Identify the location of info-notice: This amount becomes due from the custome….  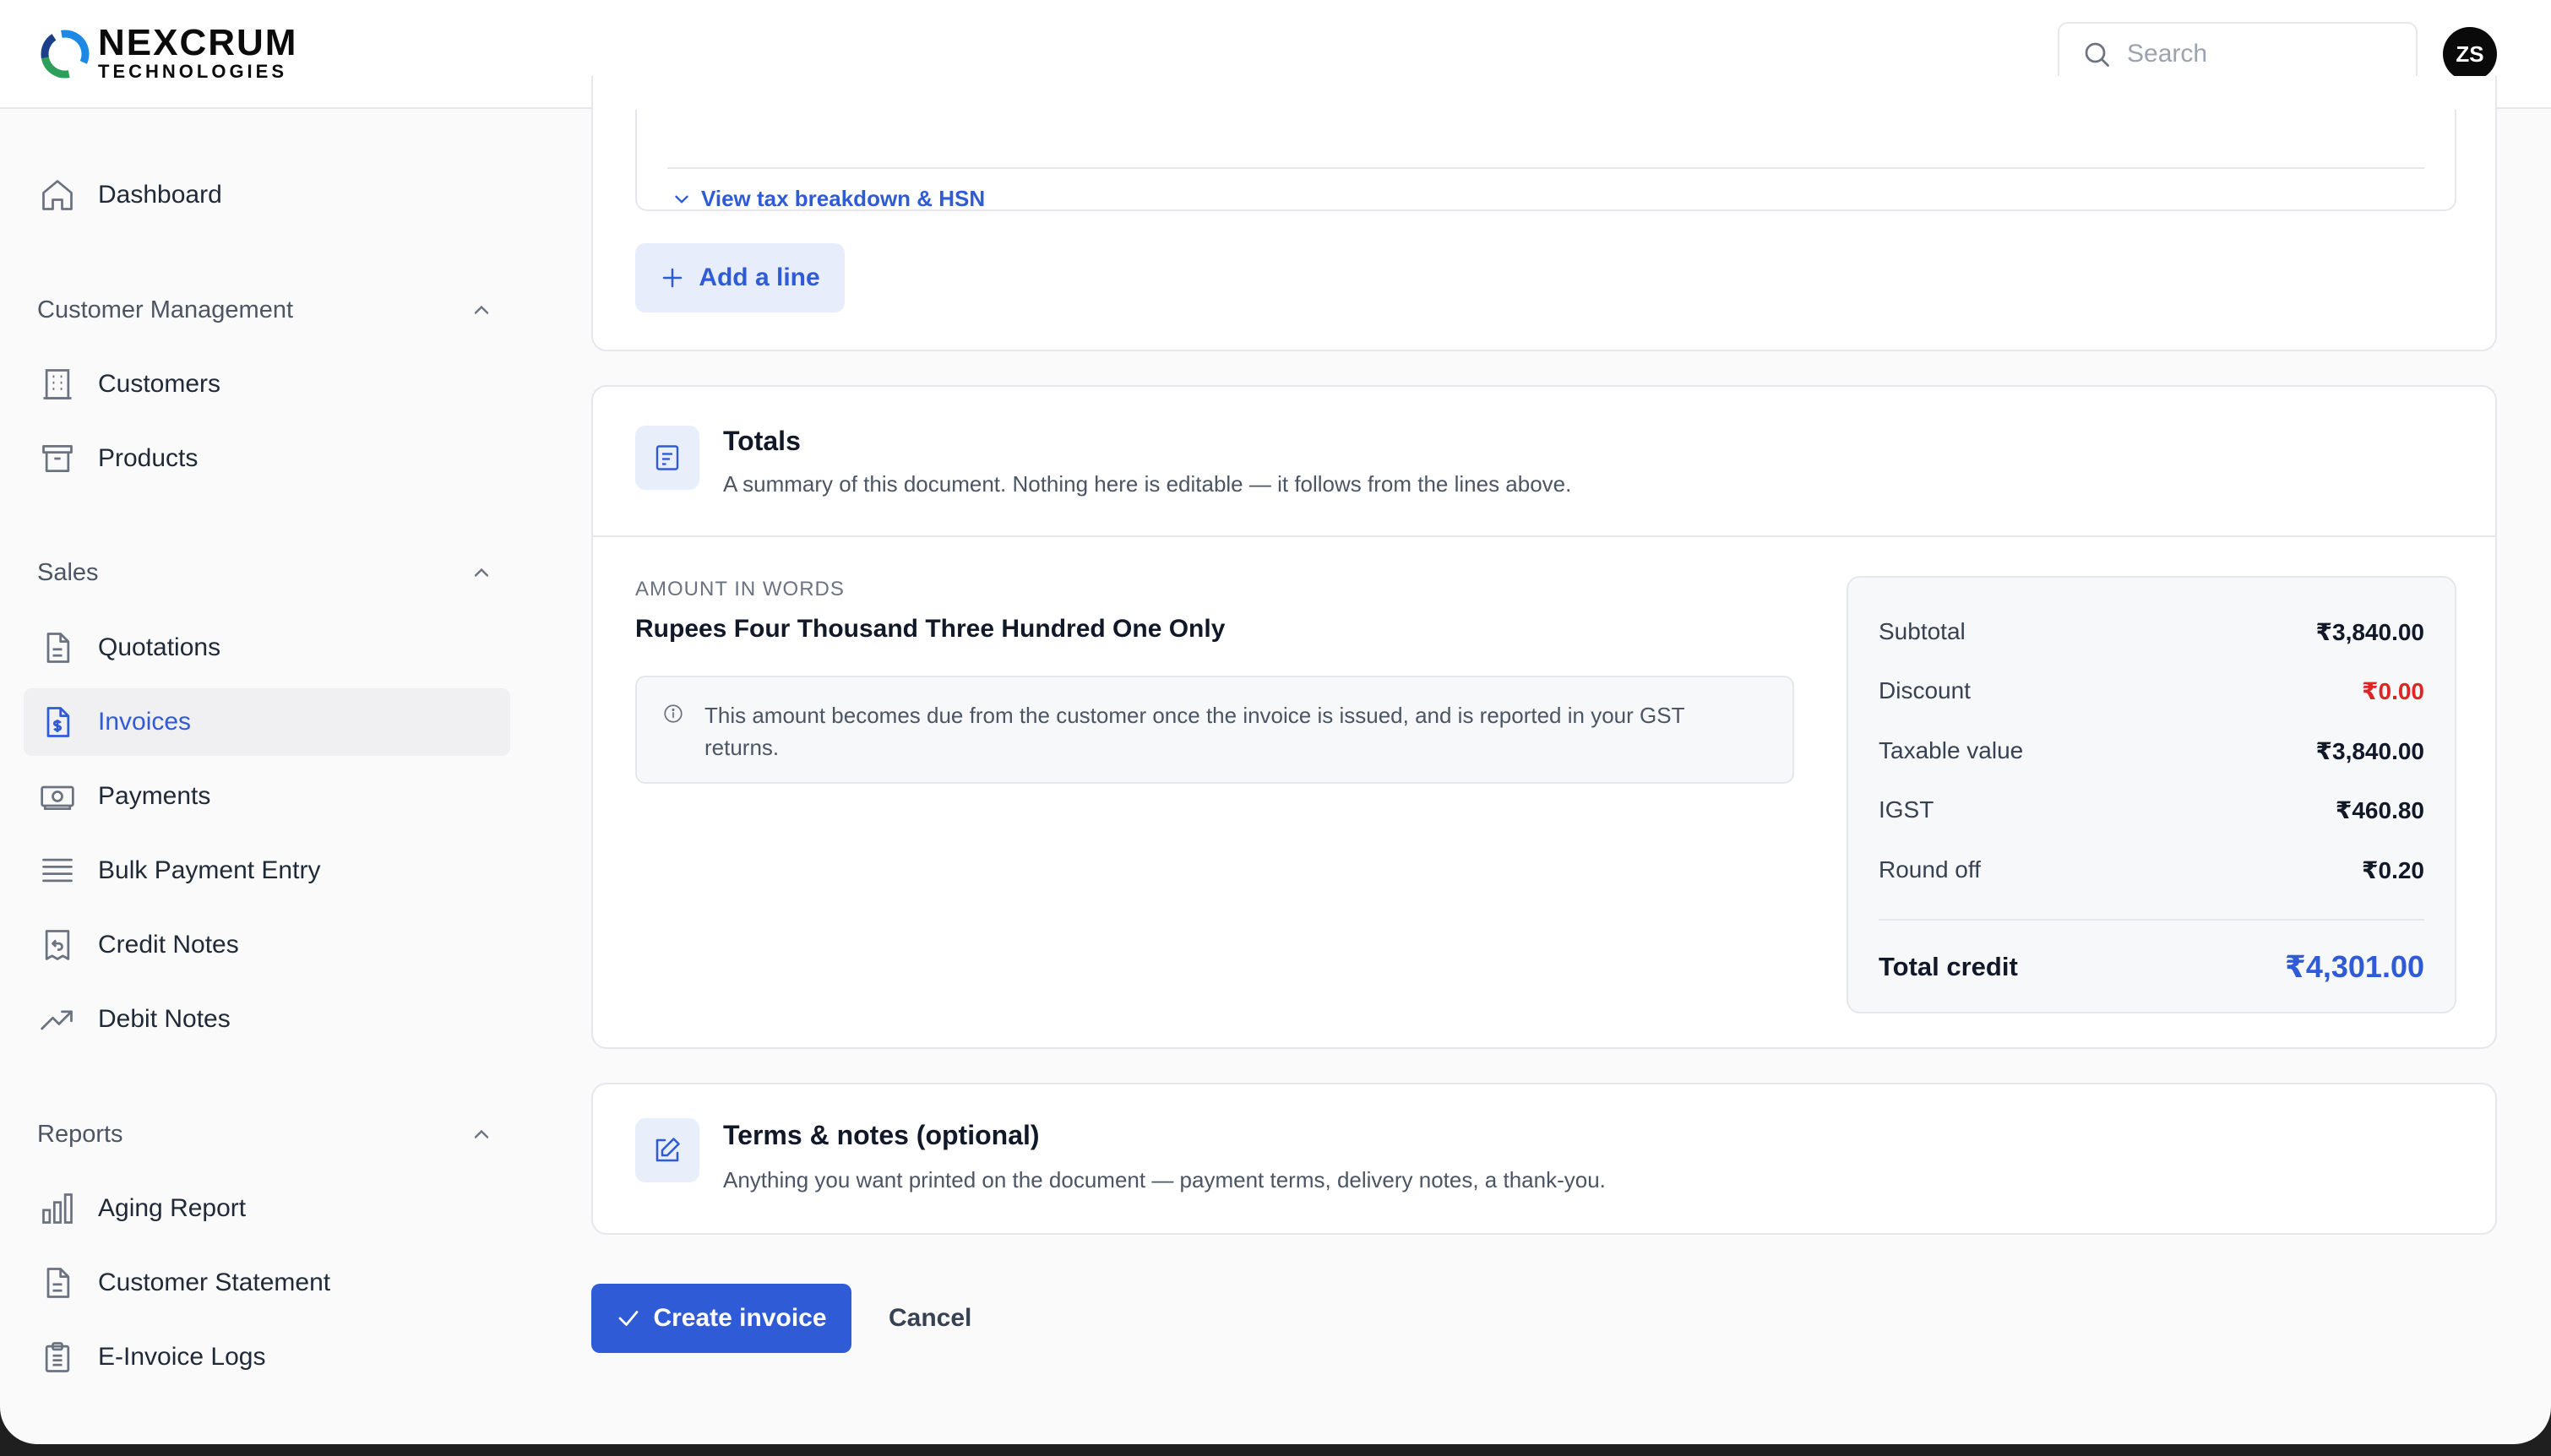
(1214, 730).